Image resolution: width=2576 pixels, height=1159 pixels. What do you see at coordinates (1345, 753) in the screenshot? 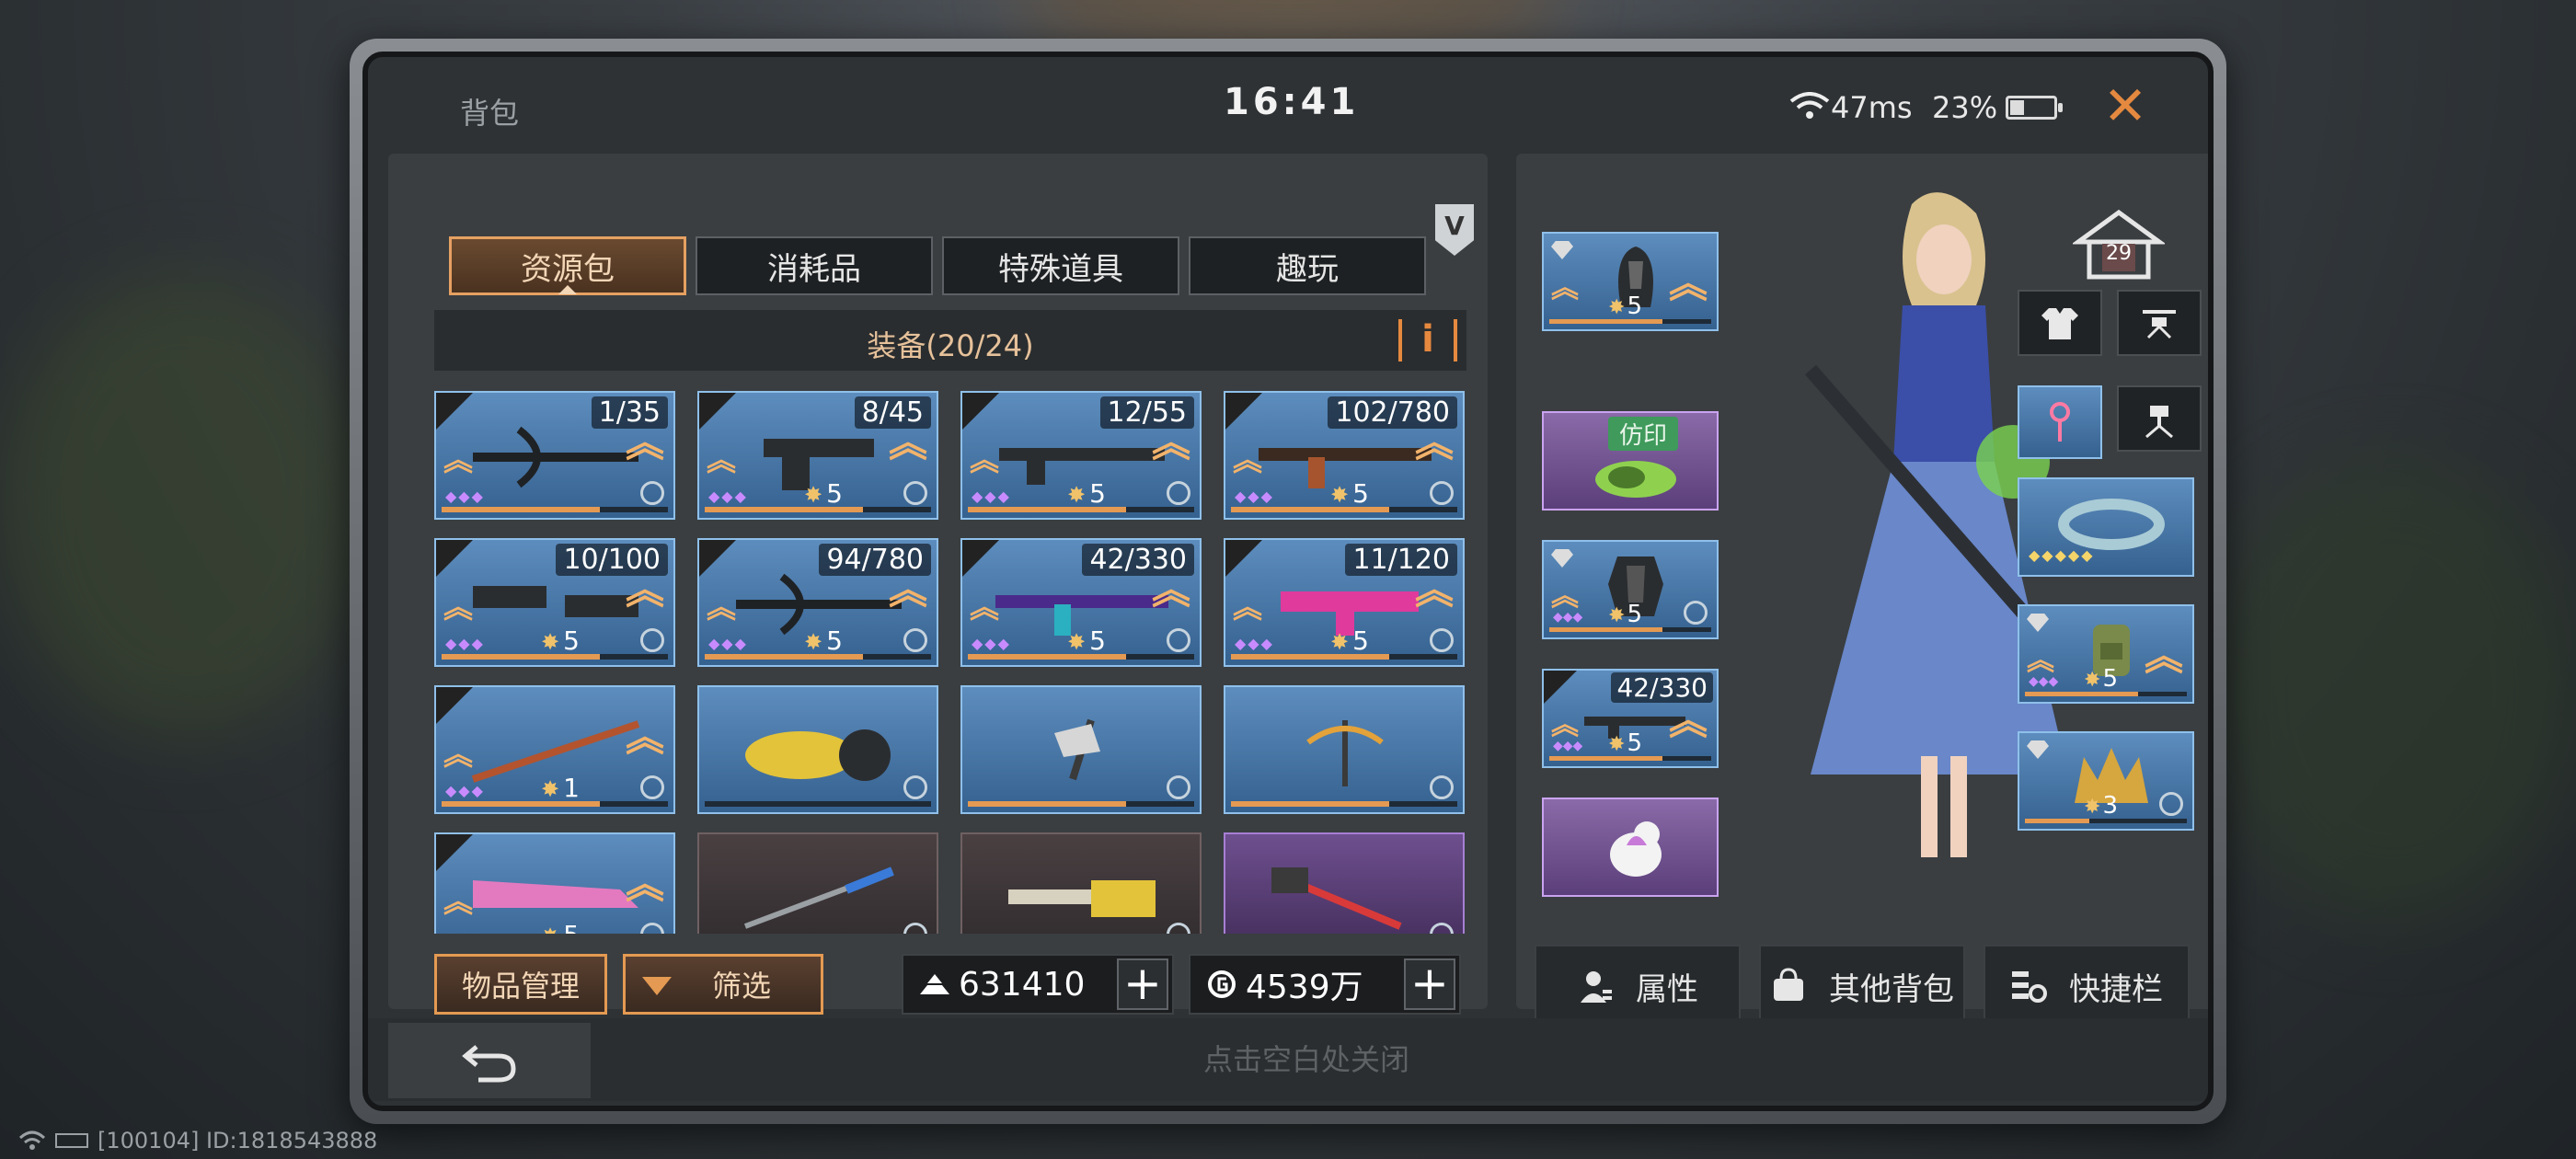
I see `pickaxe-icon` at bounding box center [1345, 753].